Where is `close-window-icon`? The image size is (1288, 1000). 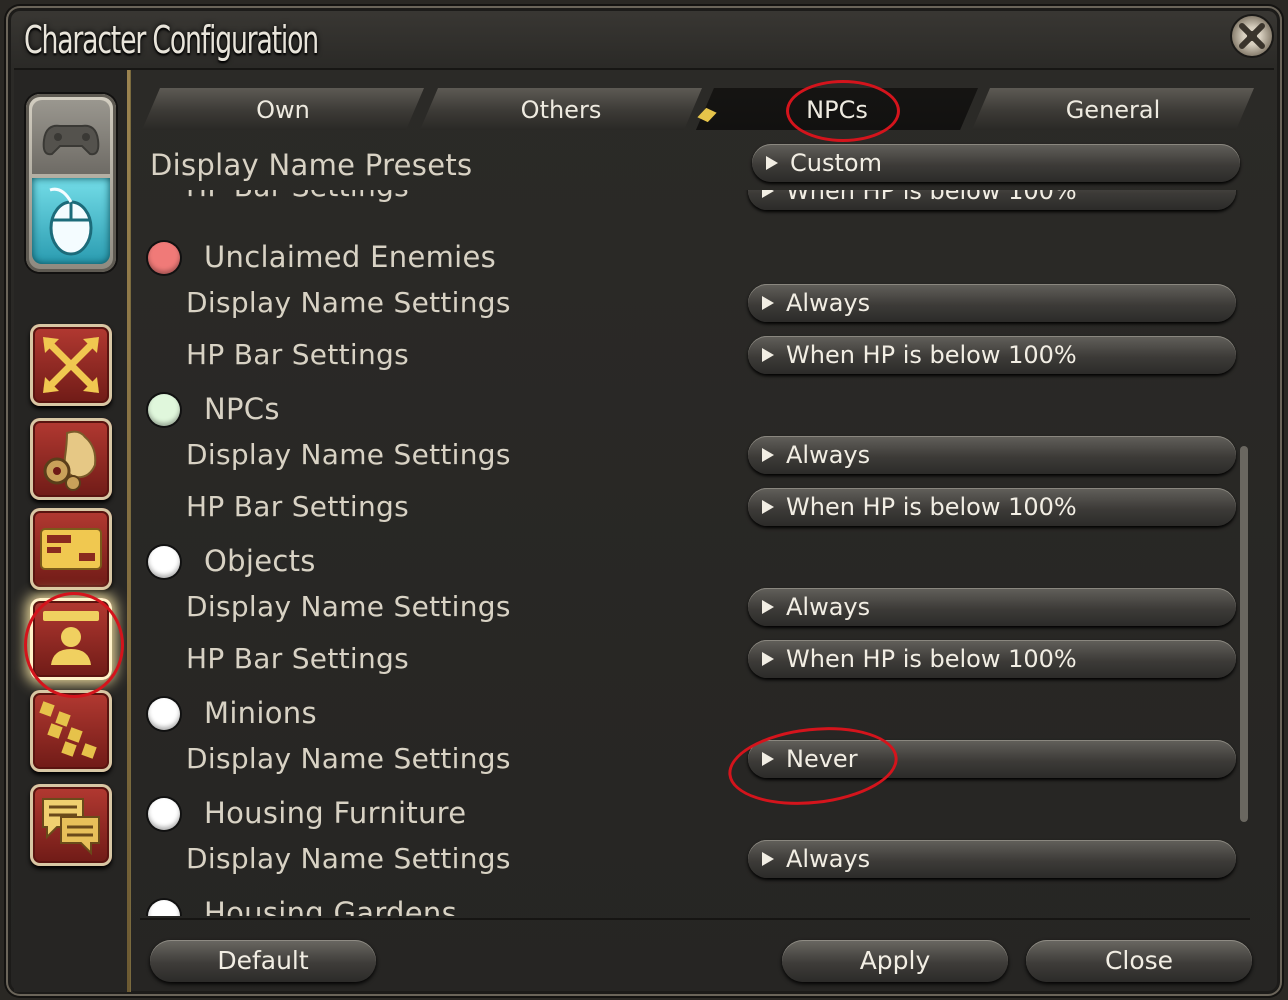 close-window-icon is located at coordinates (1252, 36).